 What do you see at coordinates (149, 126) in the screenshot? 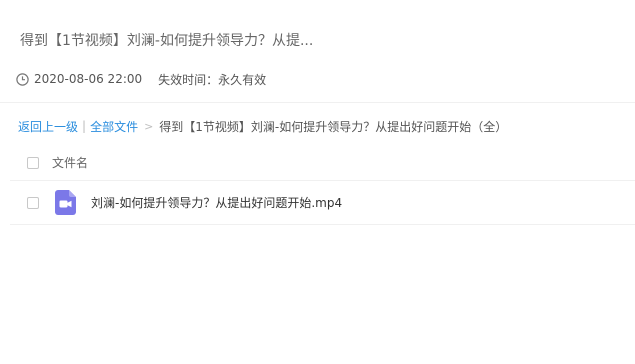
I see `chevron-right-icon: >` at bounding box center [149, 126].